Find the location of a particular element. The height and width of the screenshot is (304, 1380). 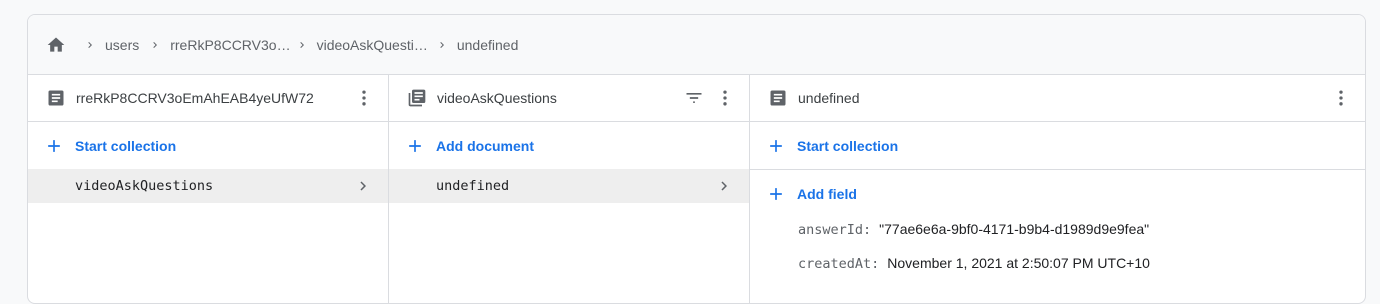

column-header: videoAskQuestions is located at coordinates (569, 98).